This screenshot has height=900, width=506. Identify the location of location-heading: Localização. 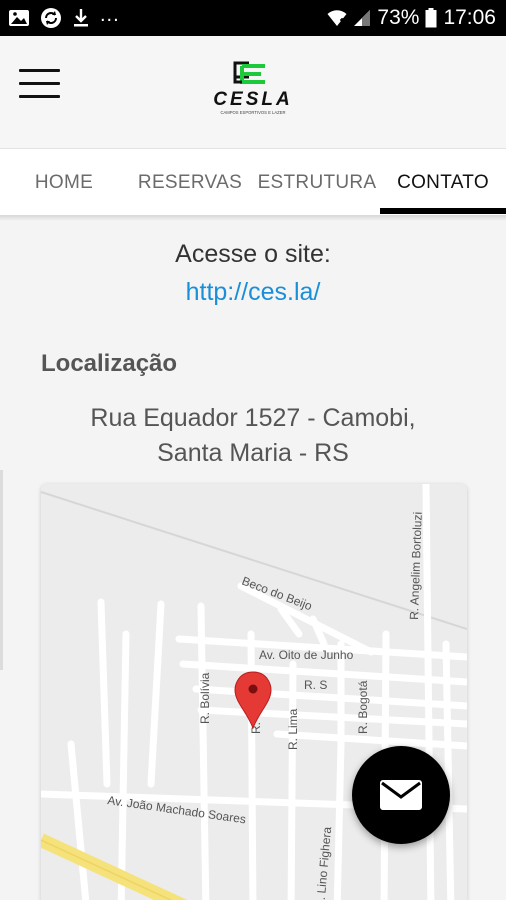
(109, 363).